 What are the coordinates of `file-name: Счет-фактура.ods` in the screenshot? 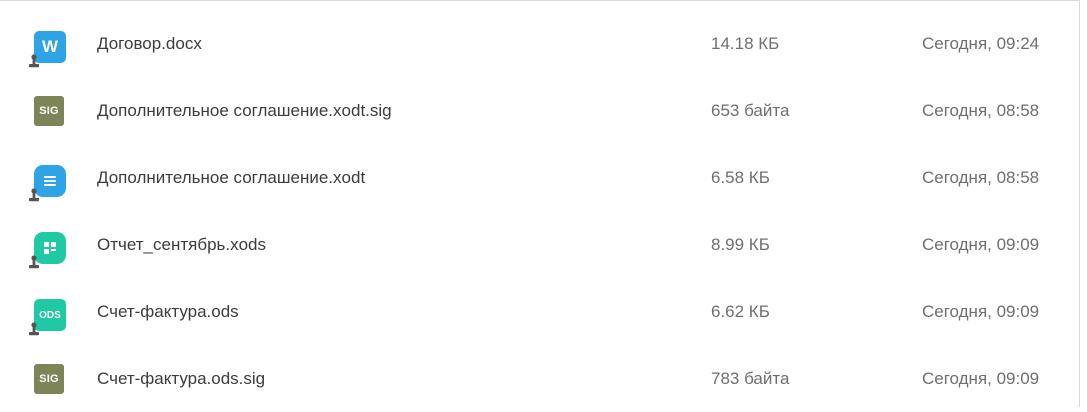 It's located at (168, 311).